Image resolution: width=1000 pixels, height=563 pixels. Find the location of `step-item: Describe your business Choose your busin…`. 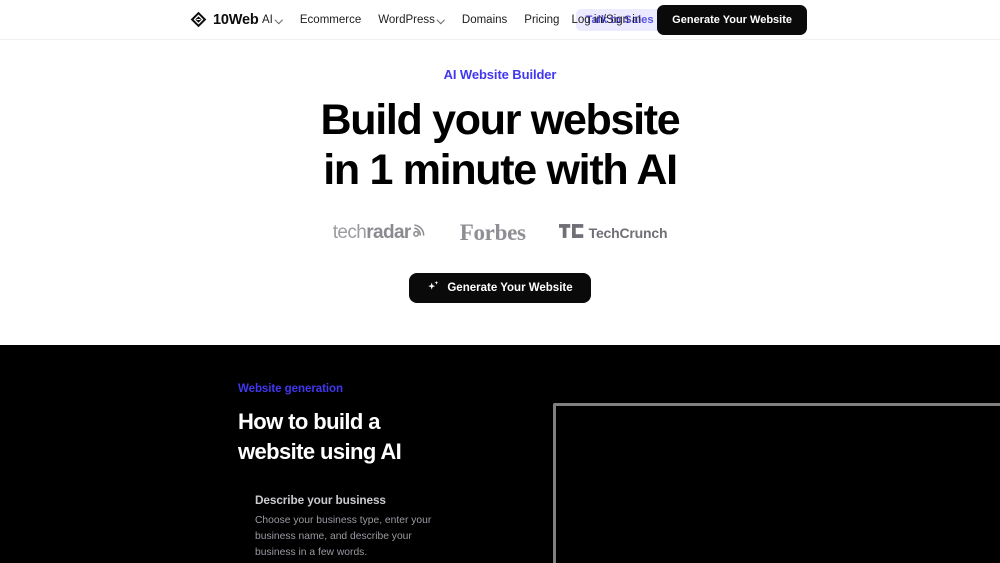

step-item: Describe your business Choose your busin… is located at coordinates (375, 527).